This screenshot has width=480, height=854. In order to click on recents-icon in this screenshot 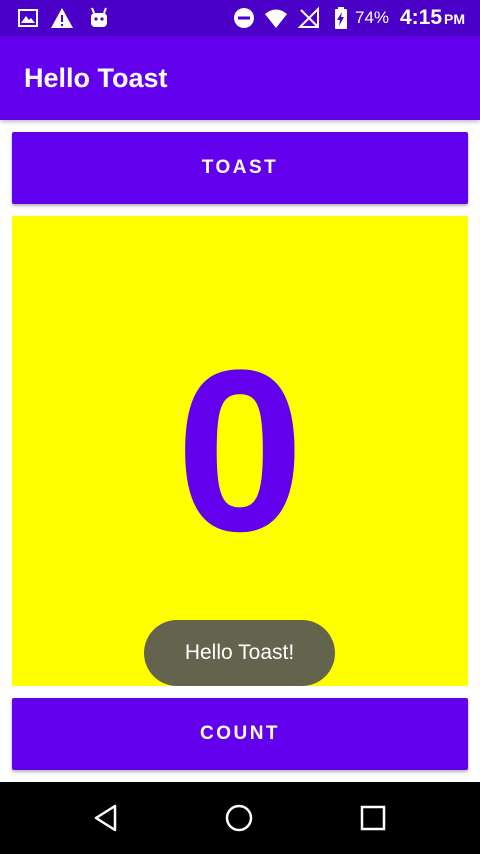, I will do `click(373, 818)`.